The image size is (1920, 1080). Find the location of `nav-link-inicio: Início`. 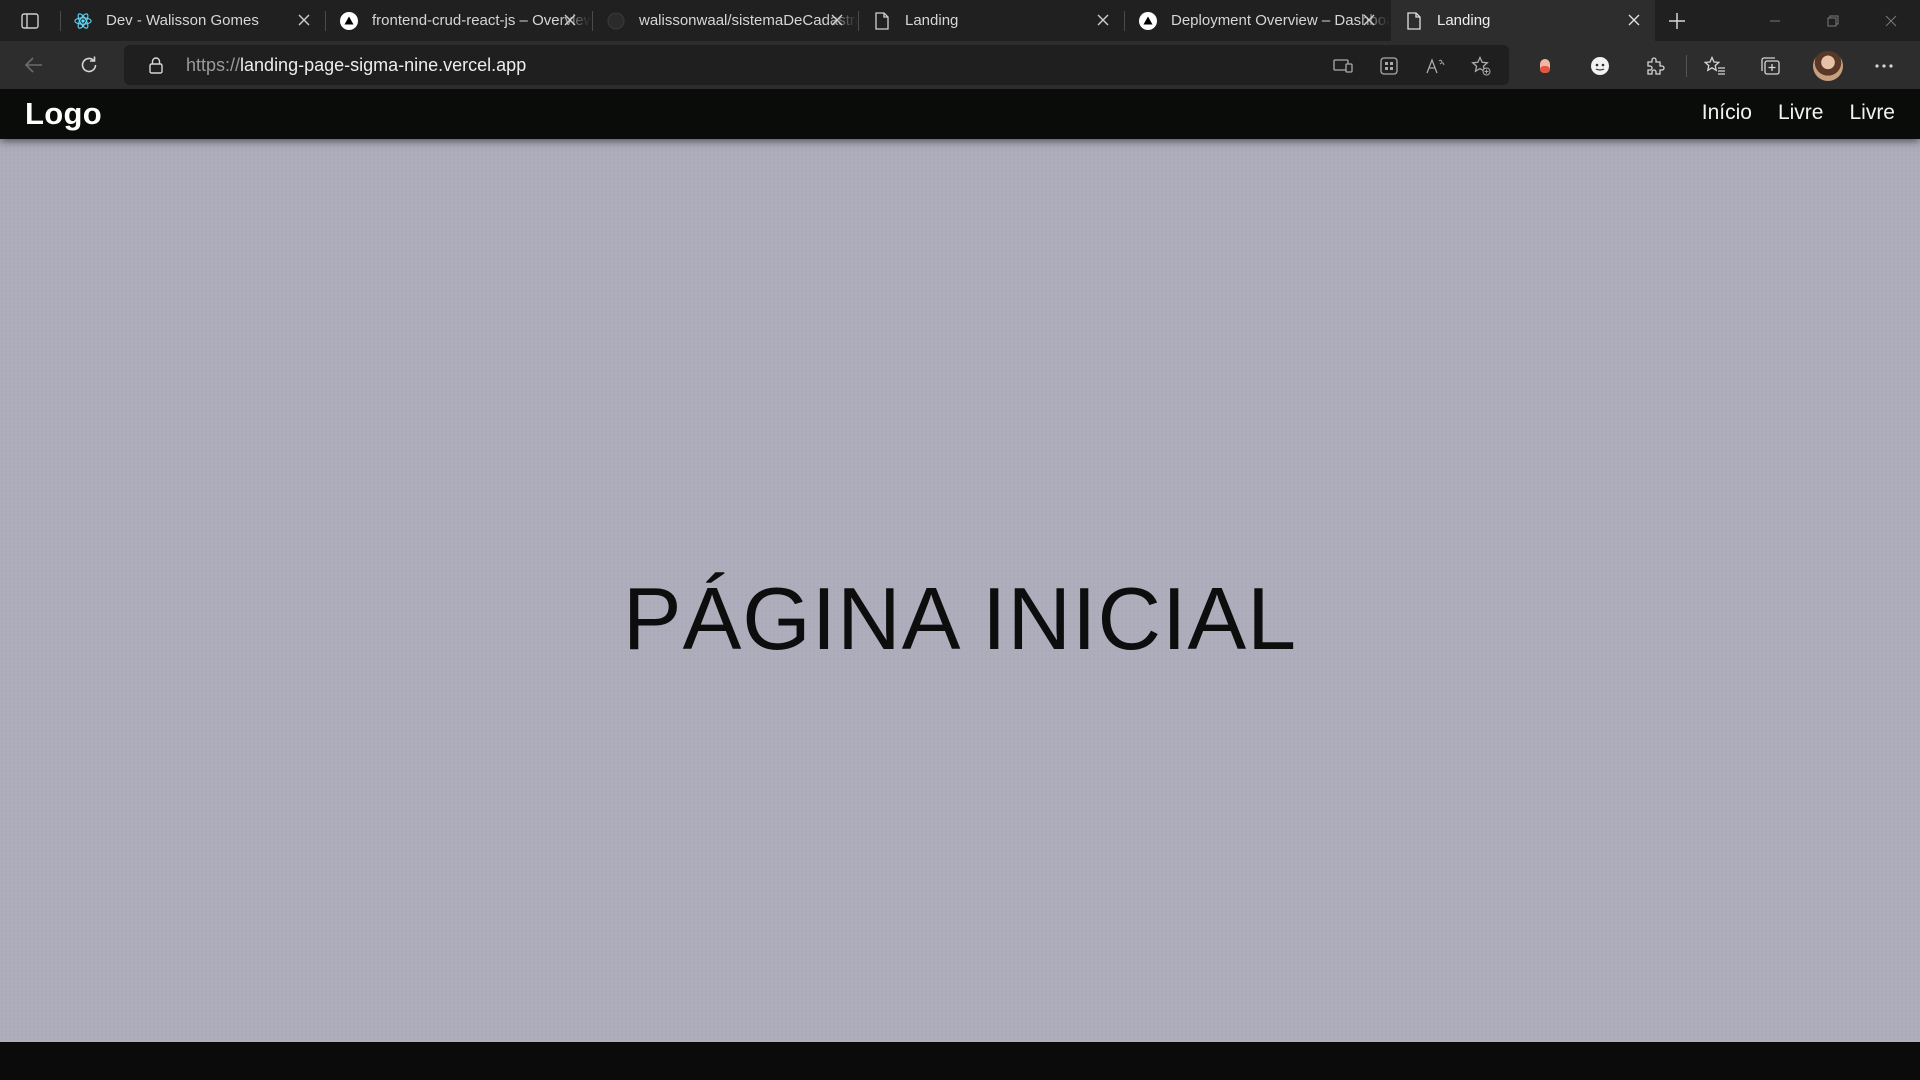

nav-link-inicio: Início is located at coordinates (1727, 113).